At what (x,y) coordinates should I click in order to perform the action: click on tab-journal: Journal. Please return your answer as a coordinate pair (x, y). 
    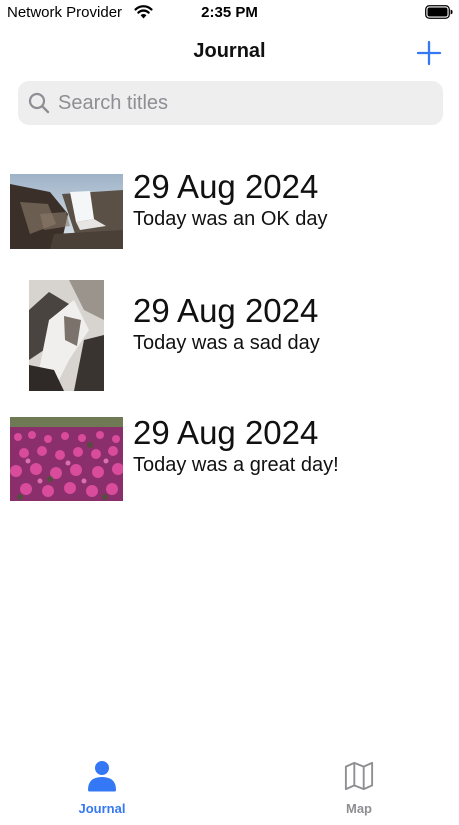
    Looking at the image, I should click on (102, 790).